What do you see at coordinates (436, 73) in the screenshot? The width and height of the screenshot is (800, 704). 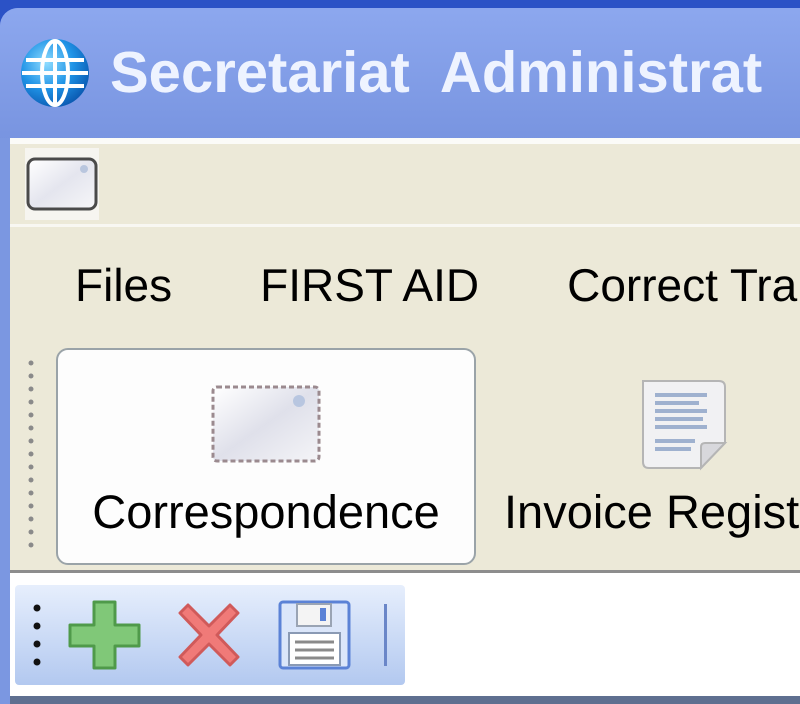 I see `window-title: Secretariat Administrat` at bounding box center [436, 73].